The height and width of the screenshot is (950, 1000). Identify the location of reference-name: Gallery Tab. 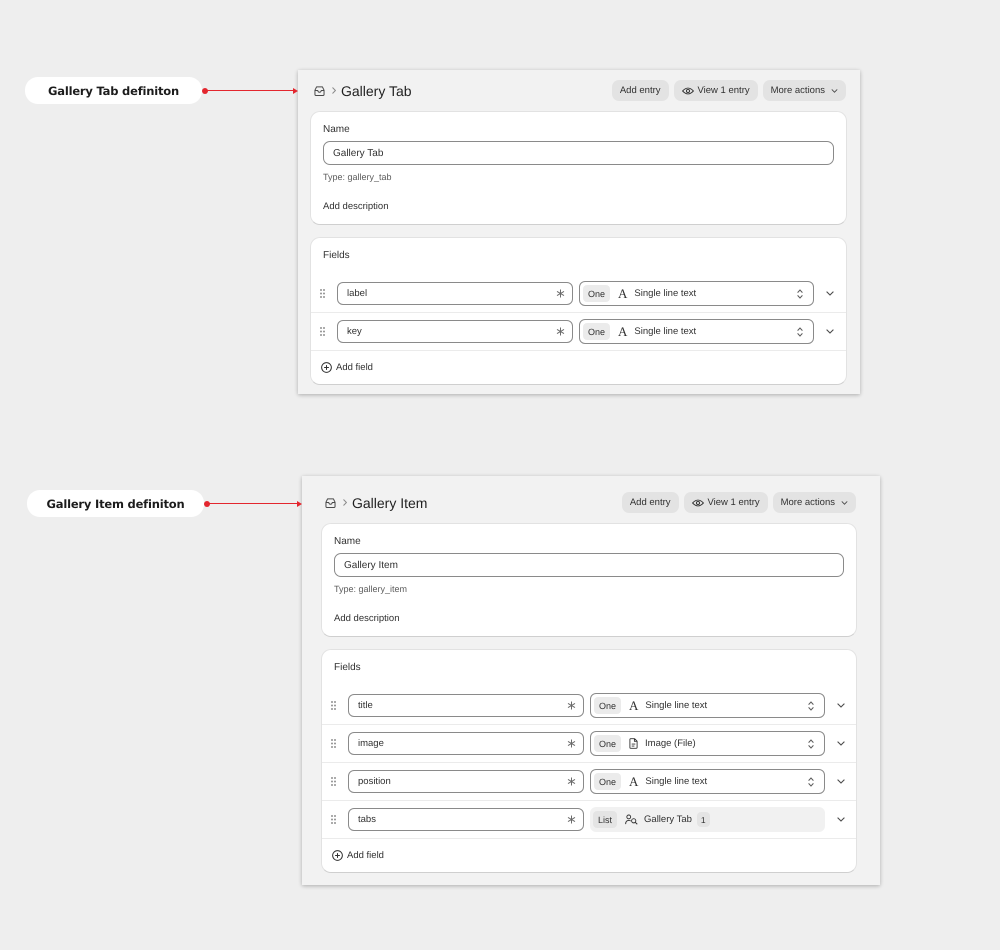
(668, 819).